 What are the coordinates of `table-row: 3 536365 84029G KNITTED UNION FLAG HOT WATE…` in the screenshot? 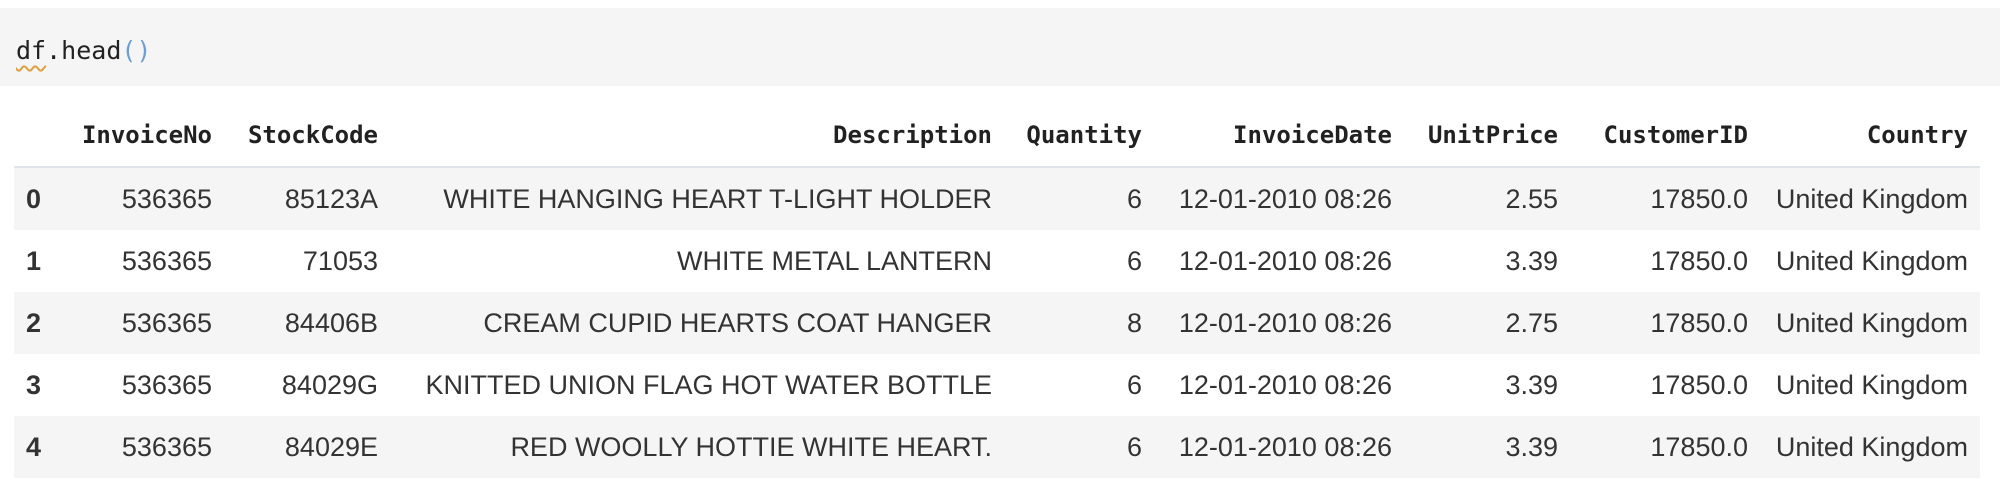 It's located at (997, 385).